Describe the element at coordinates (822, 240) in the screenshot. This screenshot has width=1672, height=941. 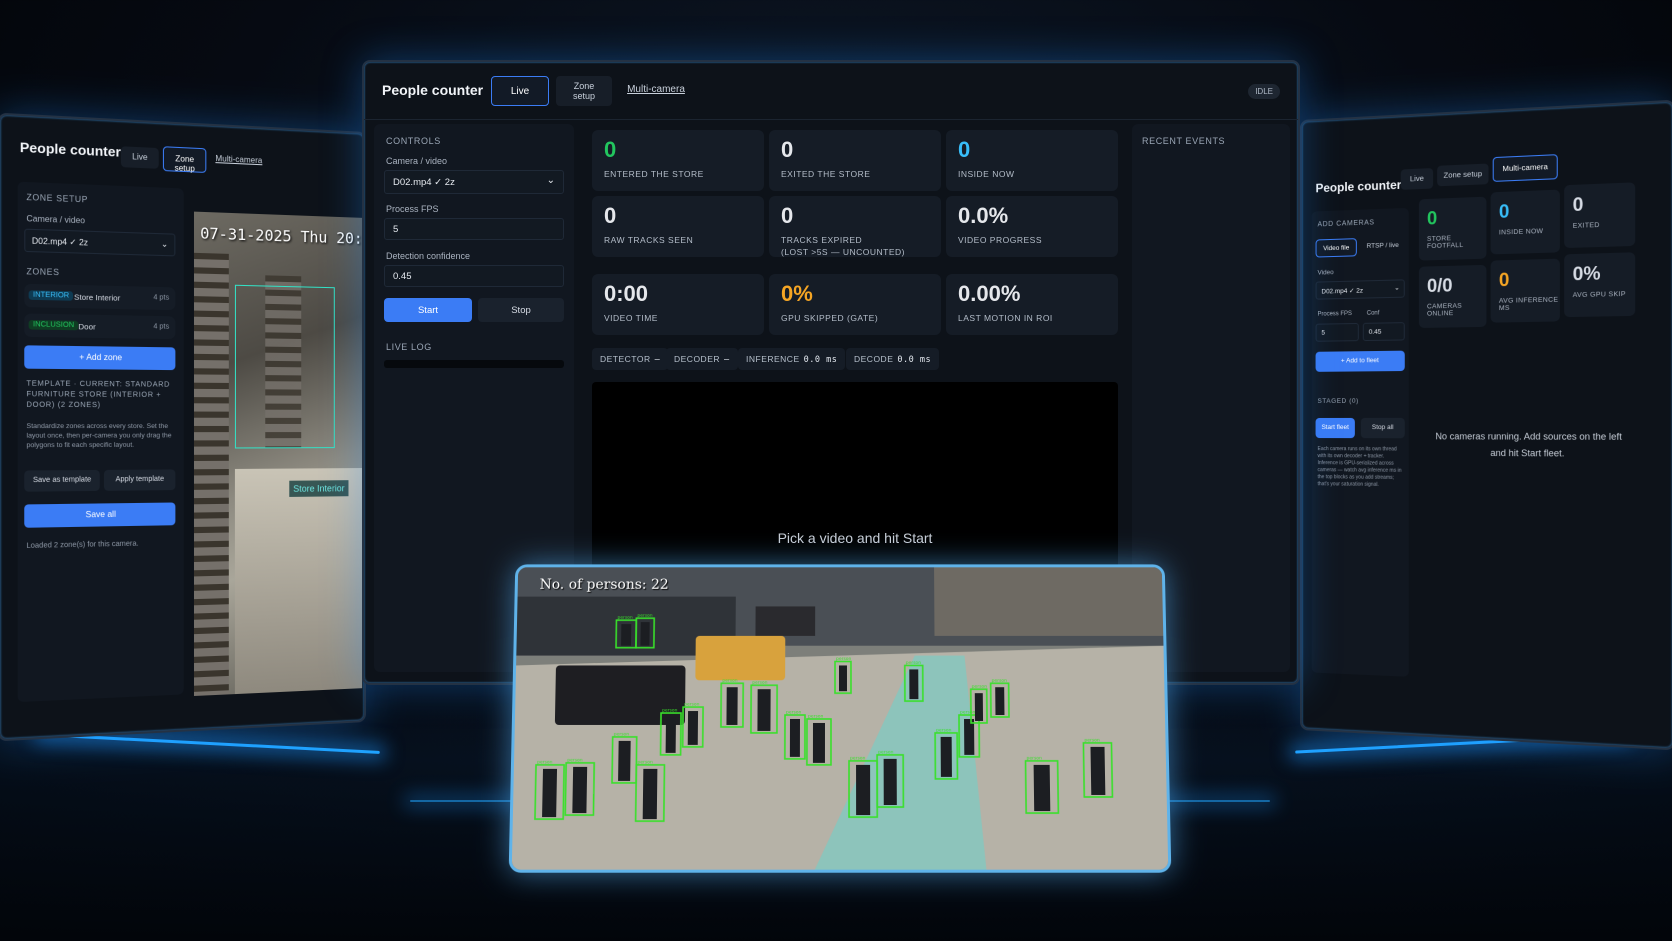
I see `stat-label-line: TRACKS EXPIRED` at that location.